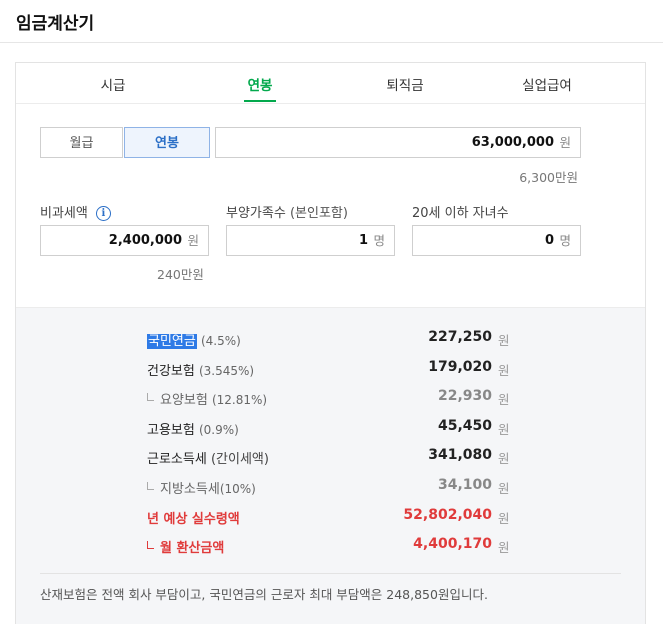 This screenshot has height=624, width=663. Describe the element at coordinates (239, 400) in the screenshot. I see `result-rate: (12.81%)` at that location.